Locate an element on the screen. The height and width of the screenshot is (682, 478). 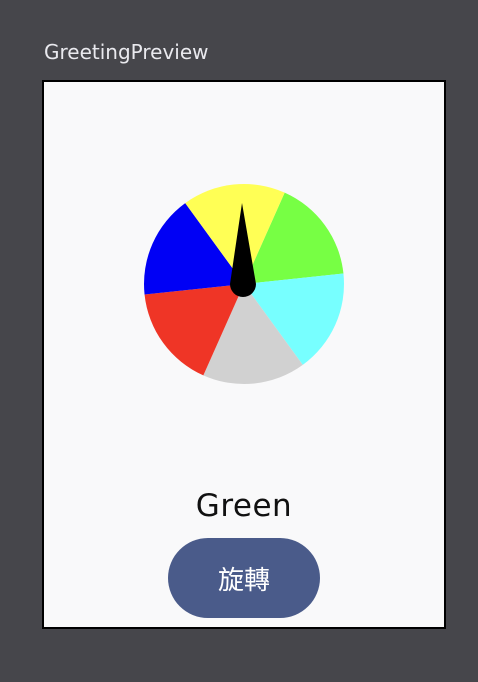
spin-button: 旋轉 is located at coordinates (244, 578).